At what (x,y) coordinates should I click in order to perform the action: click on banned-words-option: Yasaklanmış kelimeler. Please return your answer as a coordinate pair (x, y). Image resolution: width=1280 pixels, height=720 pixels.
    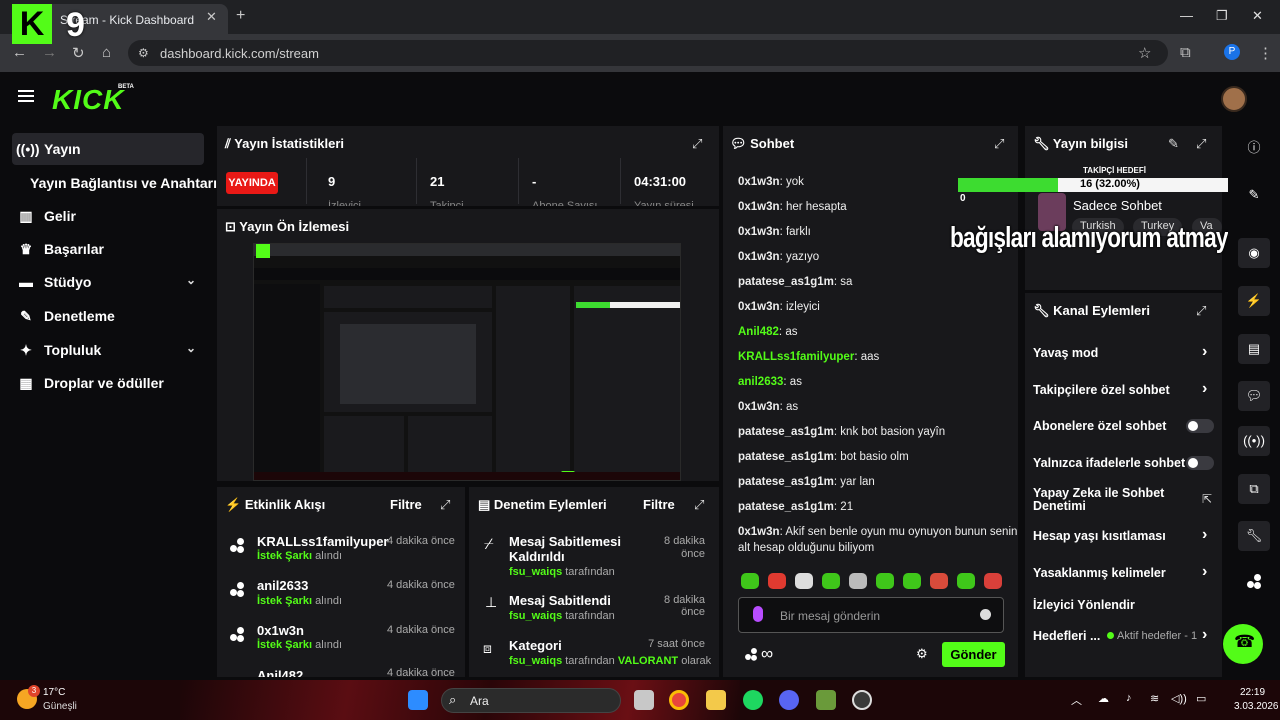
    Looking at the image, I should click on (1099, 573).